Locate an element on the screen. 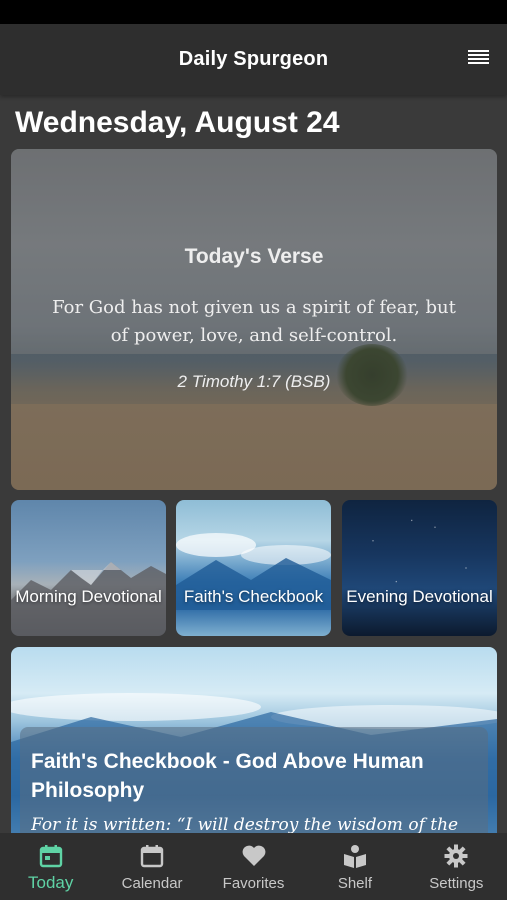 Image resolution: width=507 pixels, height=900 pixels. verse-reference: 2 Timothy 1:7 (BSB) is located at coordinates (254, 381).